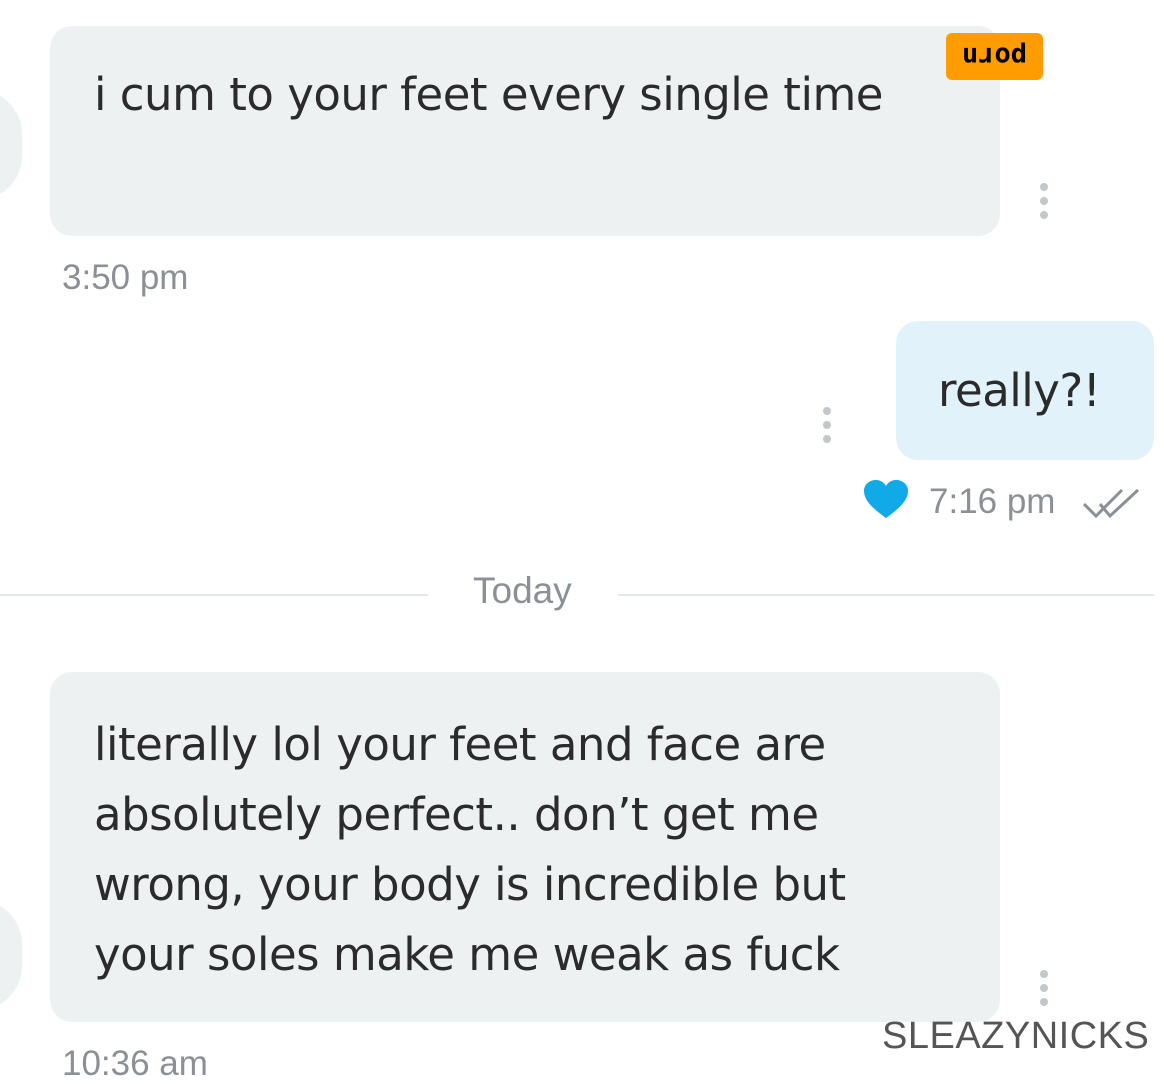 The height and width of the screenshot is (1084, 1164). I want to click on double-check-icon, so click(1111, 503).